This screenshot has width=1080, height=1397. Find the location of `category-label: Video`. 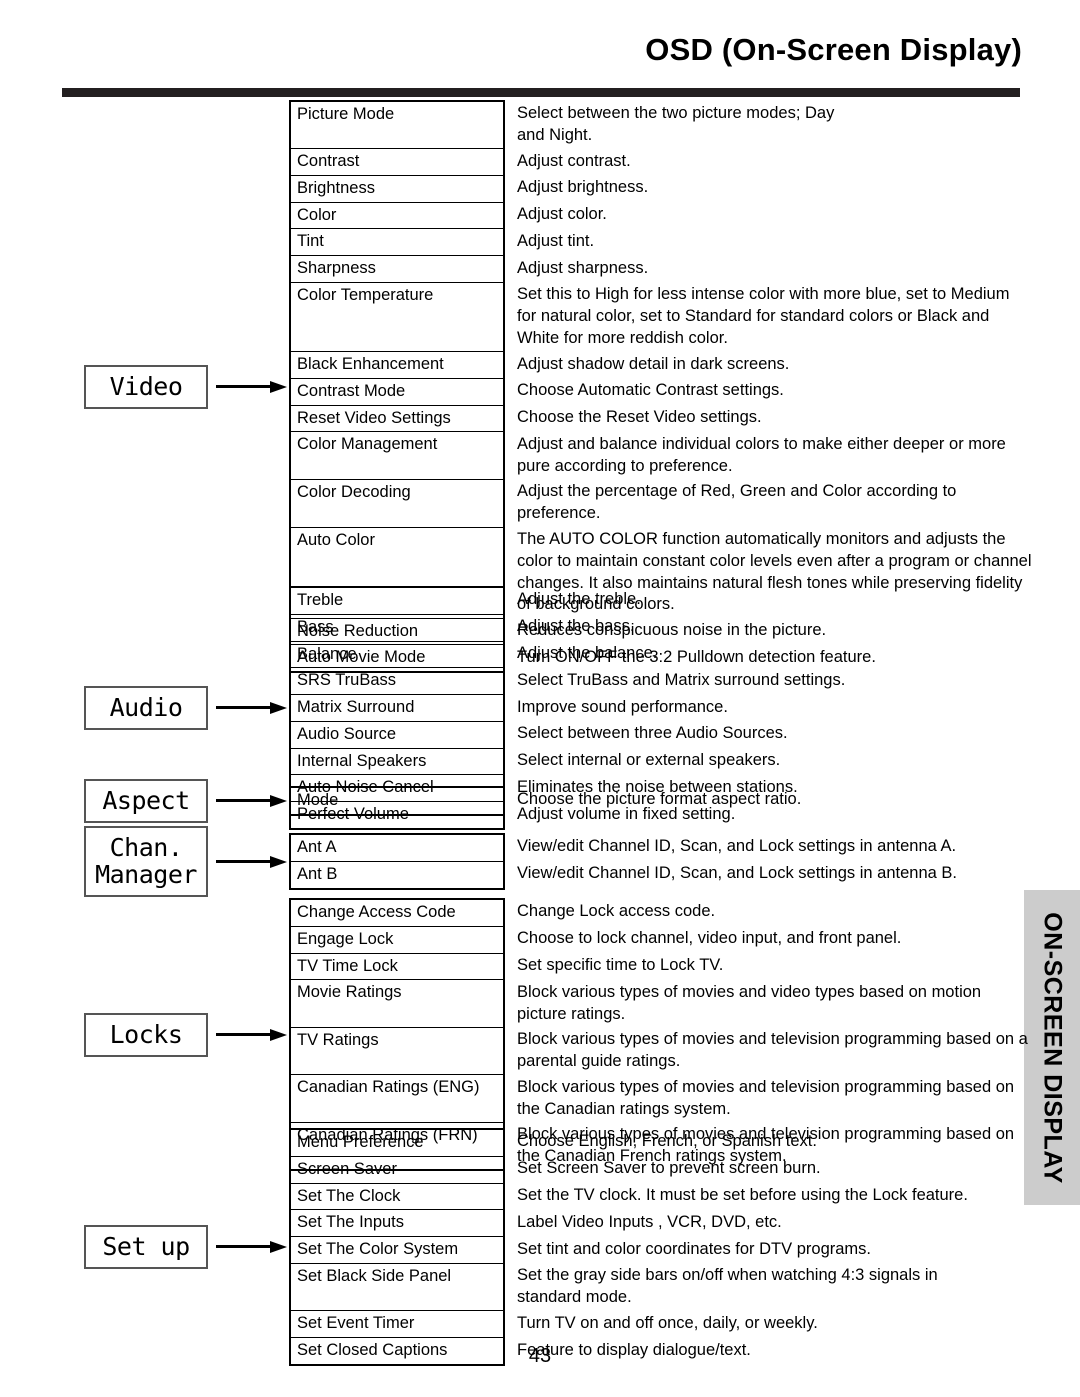

category-label: Video is located at coordinates (146, 386).